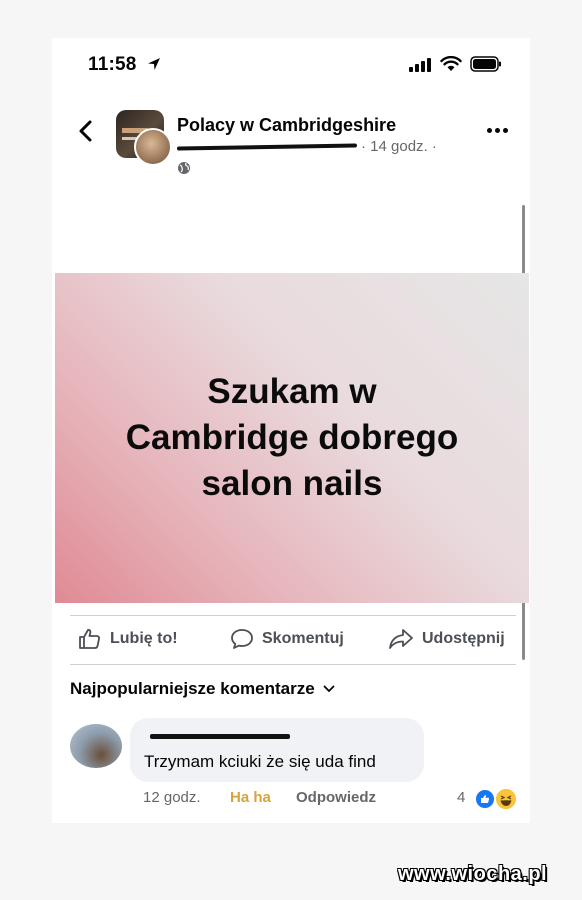 This screenshot has height=900, width=582. Describe the element at coordinates (89, 639) in the screenshot. I see `like-icon` at that location.